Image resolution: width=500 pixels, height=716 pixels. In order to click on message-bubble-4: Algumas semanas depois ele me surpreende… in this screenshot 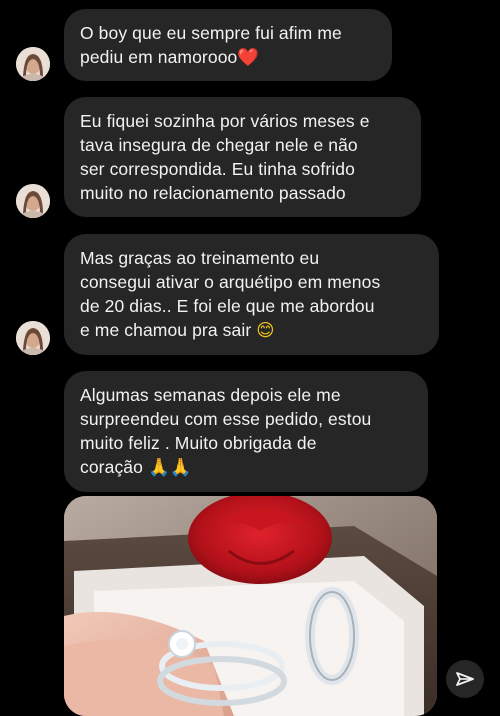, I will do `click(246, 431)`.